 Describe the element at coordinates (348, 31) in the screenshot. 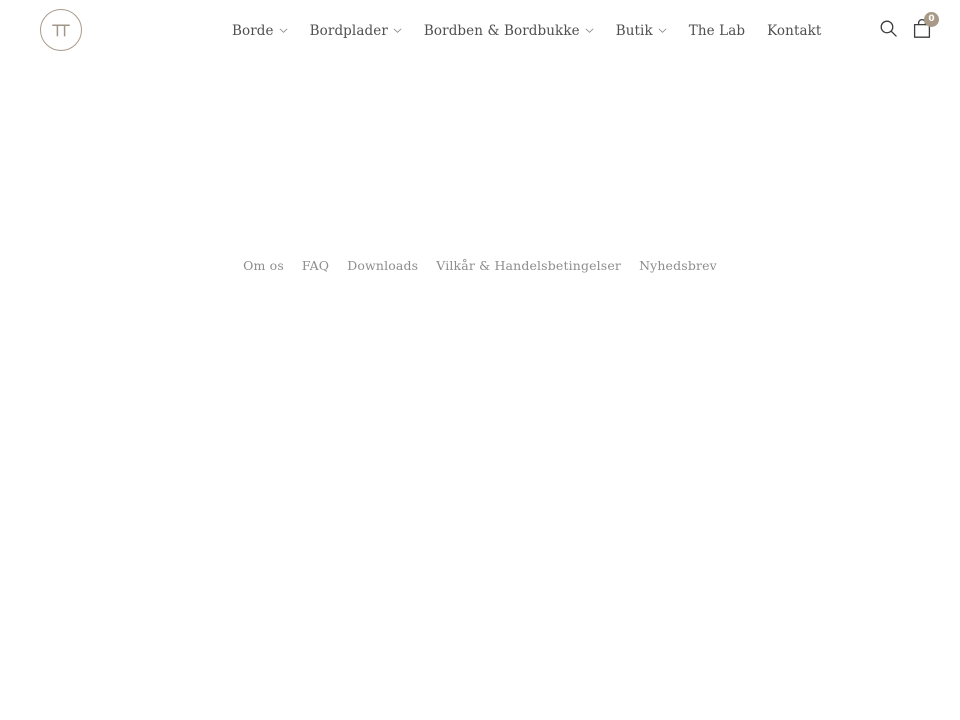

I see `nav-item-label: Bordplader` at that location.